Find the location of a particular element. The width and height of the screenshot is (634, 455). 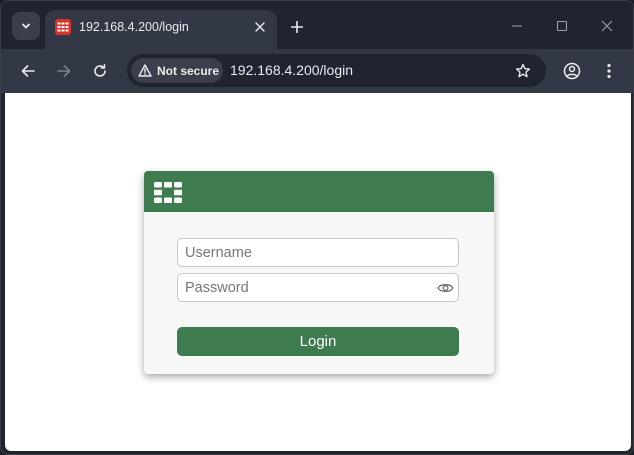

tab-search-icon is located at coordinates (26, 26).